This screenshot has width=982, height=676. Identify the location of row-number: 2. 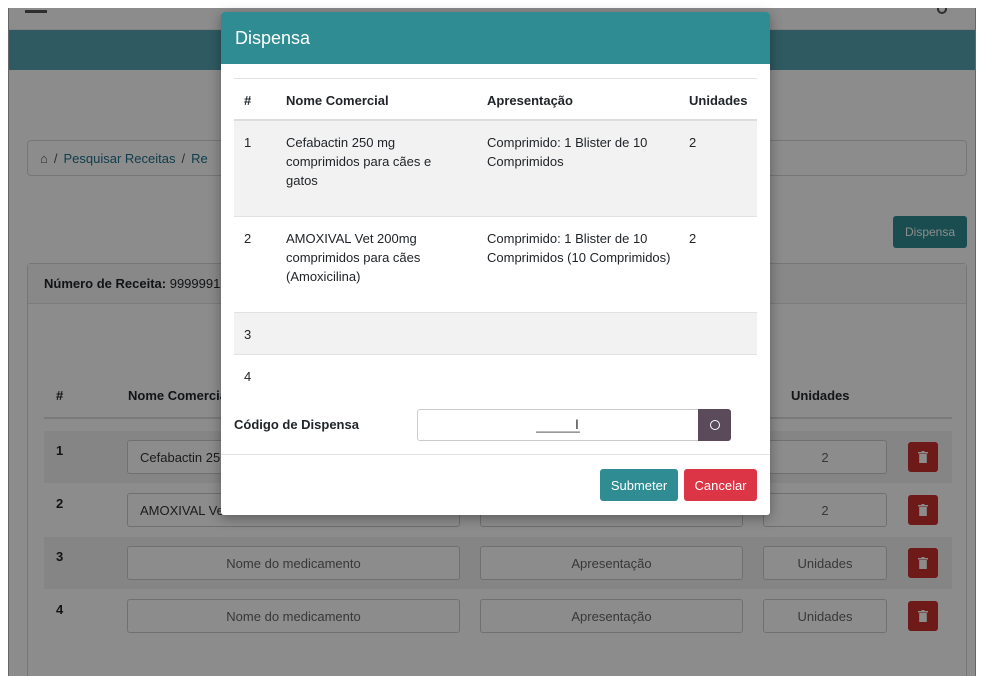
(248, 238).